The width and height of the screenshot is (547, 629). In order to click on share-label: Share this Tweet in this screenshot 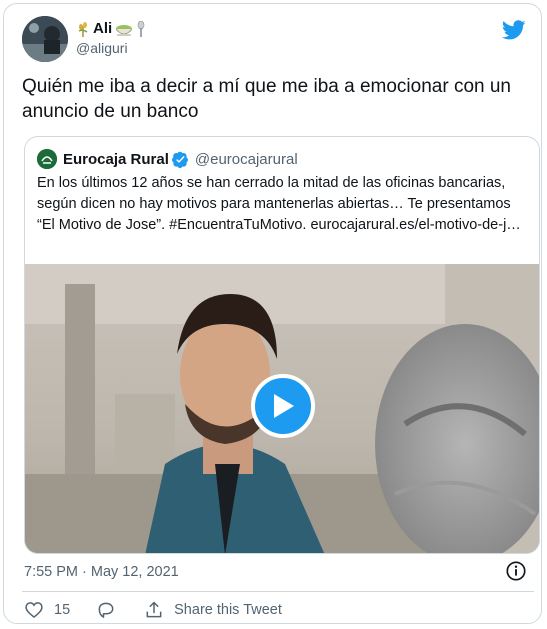, I will do `click(228, 610)`.